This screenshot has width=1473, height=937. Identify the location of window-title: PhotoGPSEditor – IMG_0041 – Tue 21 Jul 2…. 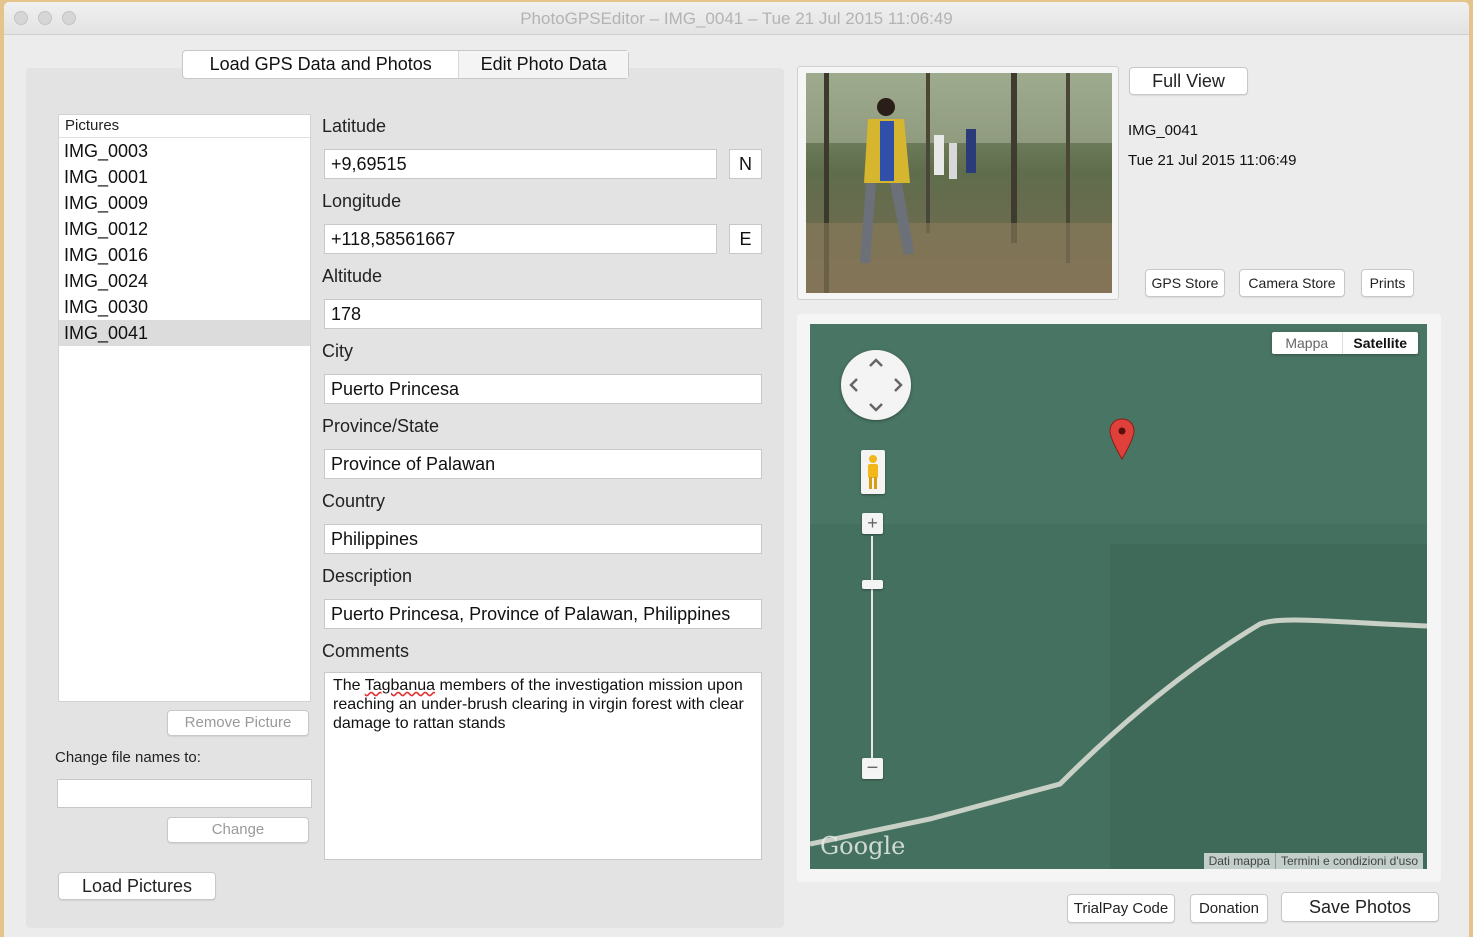
(736, 18).